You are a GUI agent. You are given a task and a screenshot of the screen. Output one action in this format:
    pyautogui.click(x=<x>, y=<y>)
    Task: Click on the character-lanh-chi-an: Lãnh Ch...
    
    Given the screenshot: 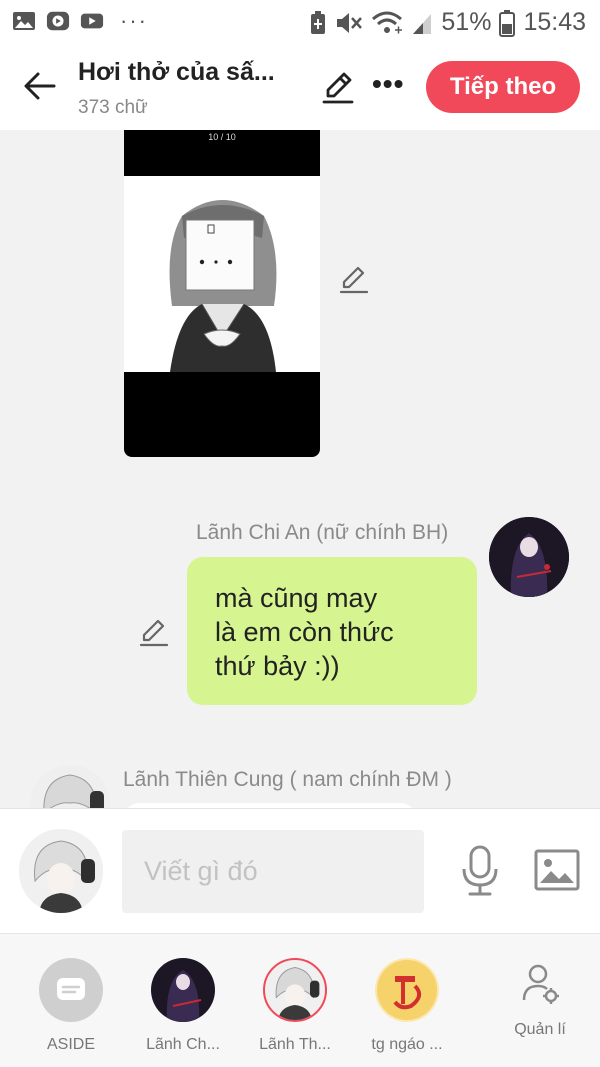 What is the action you would take?
    pyautogui.click(x=183, y=1006)
    